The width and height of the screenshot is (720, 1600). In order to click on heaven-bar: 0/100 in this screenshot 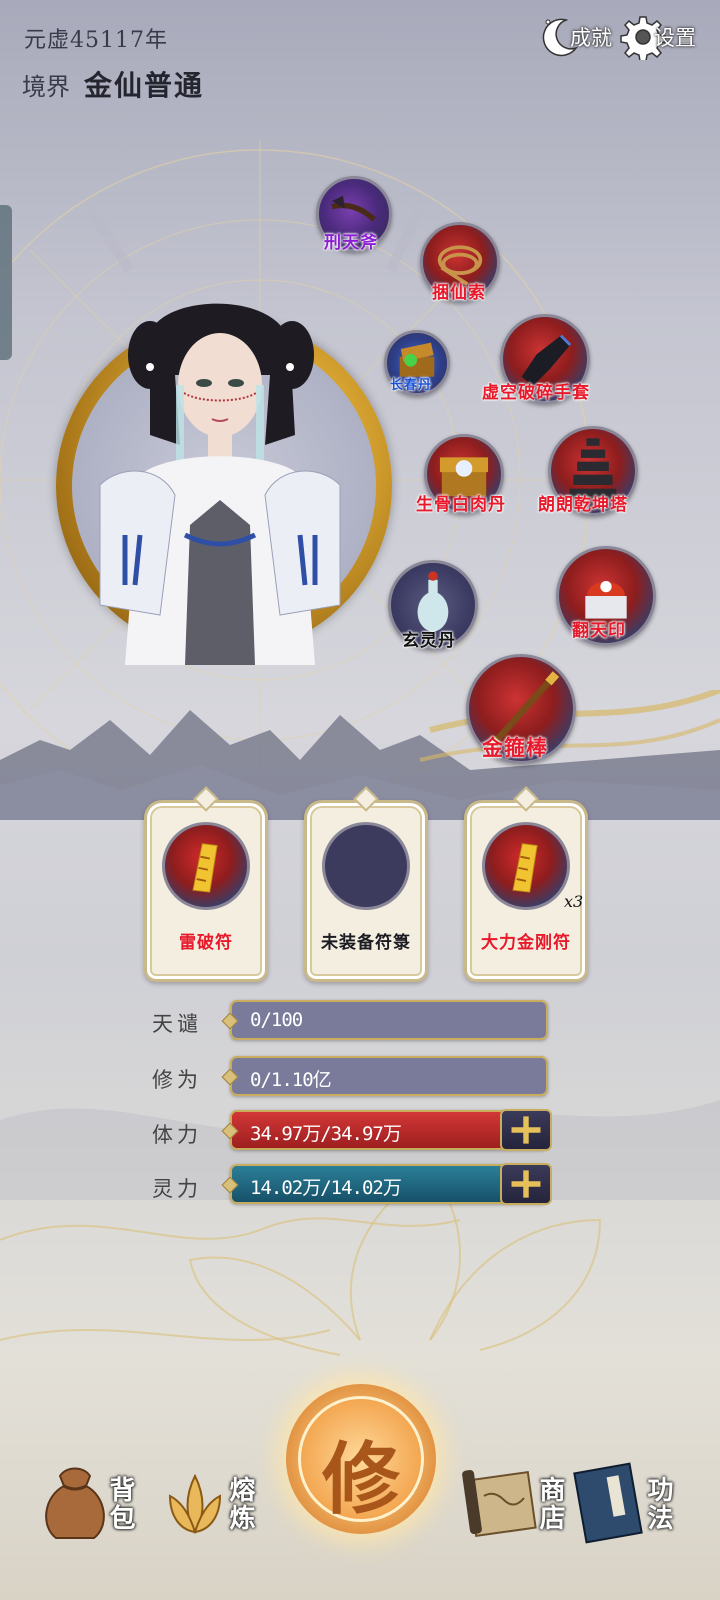, I will do `click(384, 1020)`.